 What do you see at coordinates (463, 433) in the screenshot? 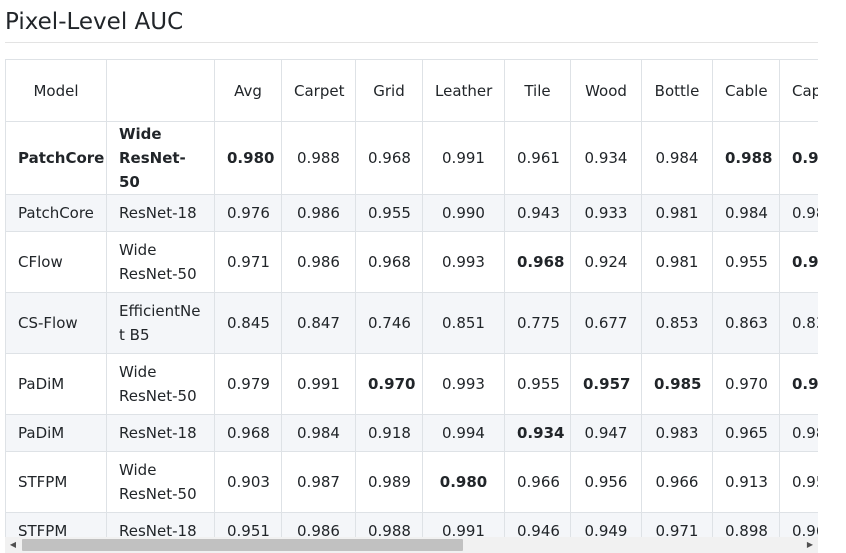
I see `value-cell: 0.994` at bounding box center [463, 433].